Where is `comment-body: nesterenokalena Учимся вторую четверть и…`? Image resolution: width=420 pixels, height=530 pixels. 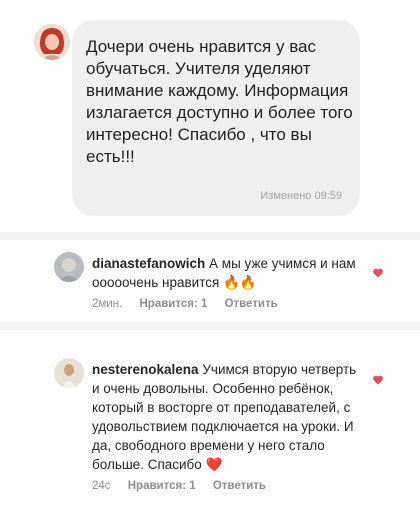 comment-body: nesterenokalena Учимся вторую четверть и… is located at coordinates (228, 417).